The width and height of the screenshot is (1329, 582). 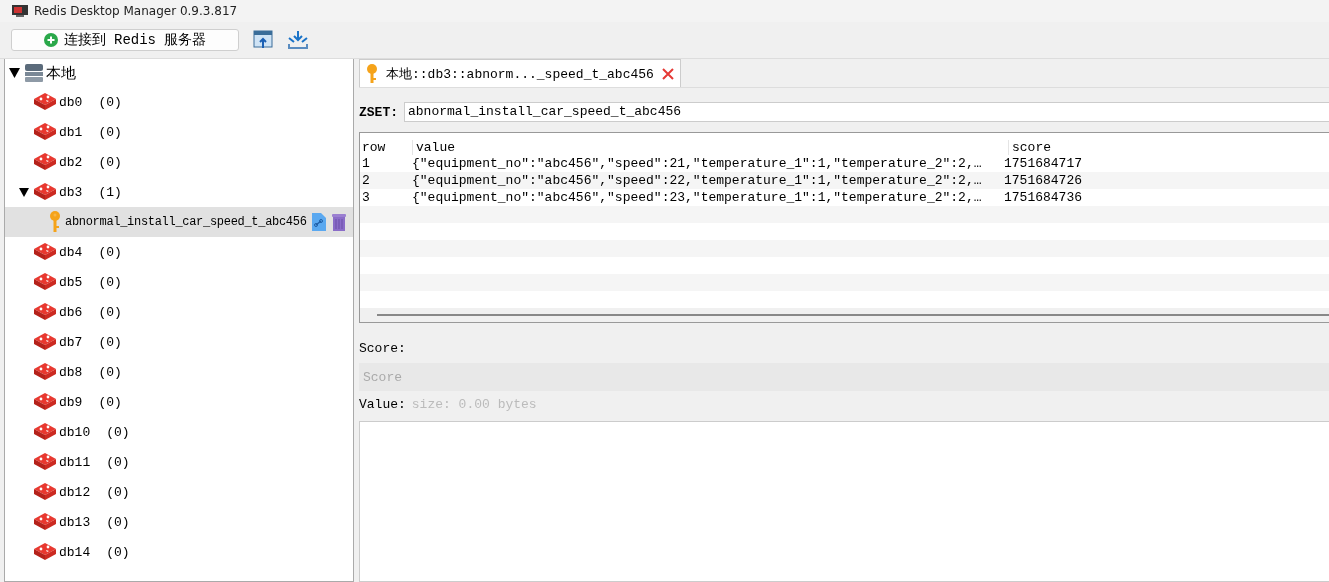 What do you see at coordinates (366, 180) in the screenshot?
I see `table-cell-text: 2` at bounding box center [366, 180].